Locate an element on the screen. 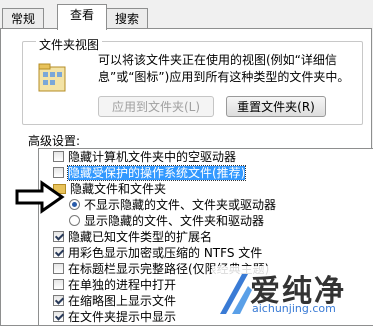 The height and width of the screenshot is (326, 373). tab-general: 常规 is located at coordinates (23, 18).